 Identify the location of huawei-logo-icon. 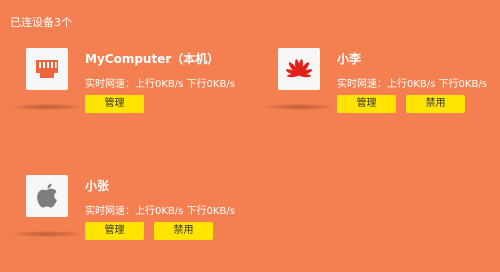
(299, 68).